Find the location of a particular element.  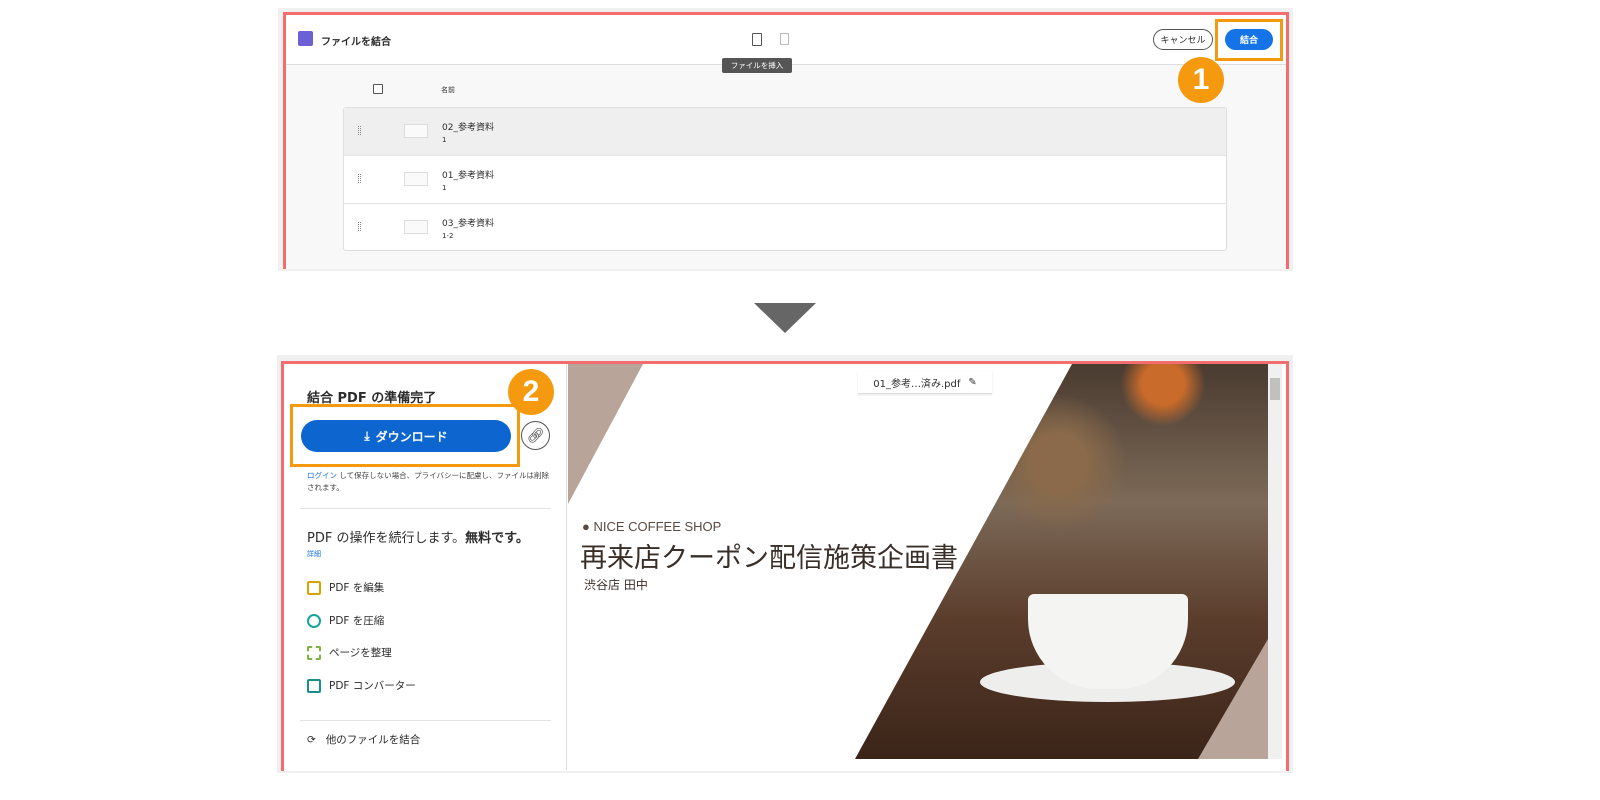

filename-field: 01_参考…済み.pdf ✎ is located at coordinates (925, 382).